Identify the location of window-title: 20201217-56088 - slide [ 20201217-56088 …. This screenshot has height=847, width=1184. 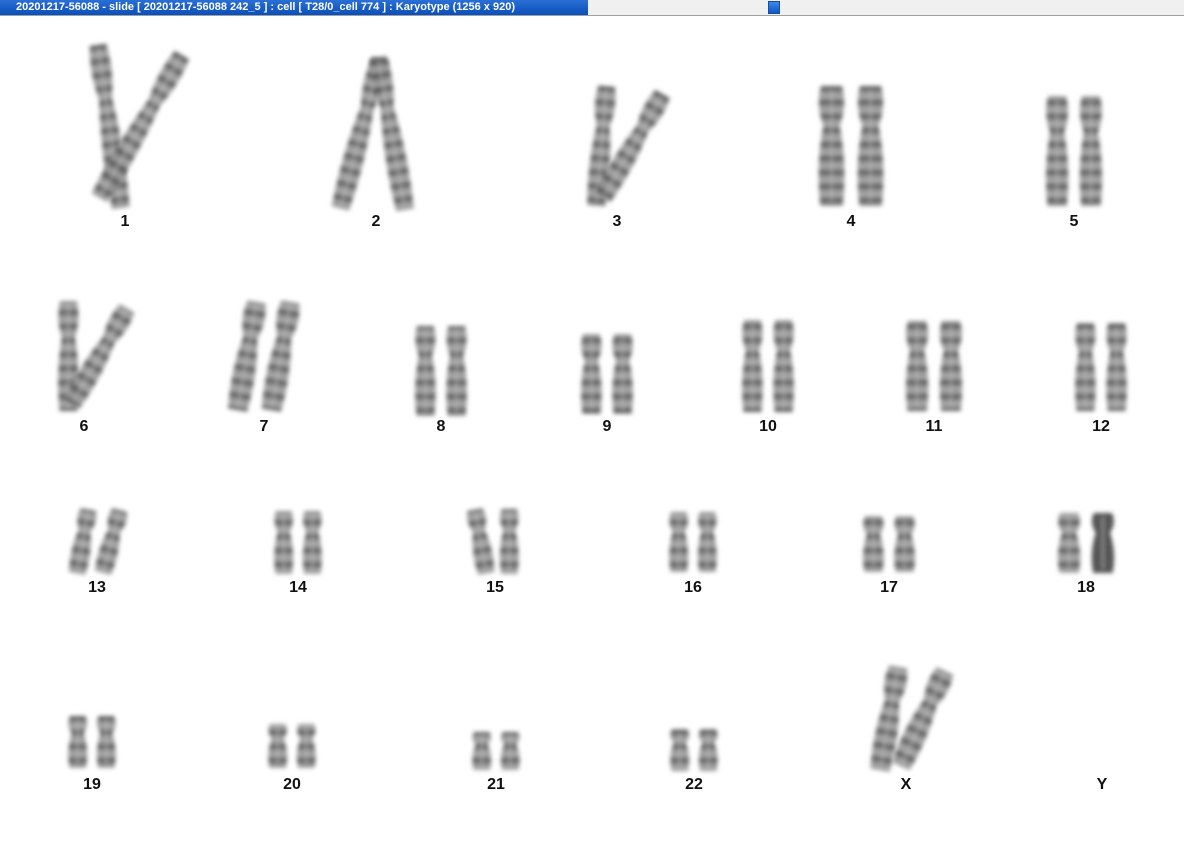
(294, 7).